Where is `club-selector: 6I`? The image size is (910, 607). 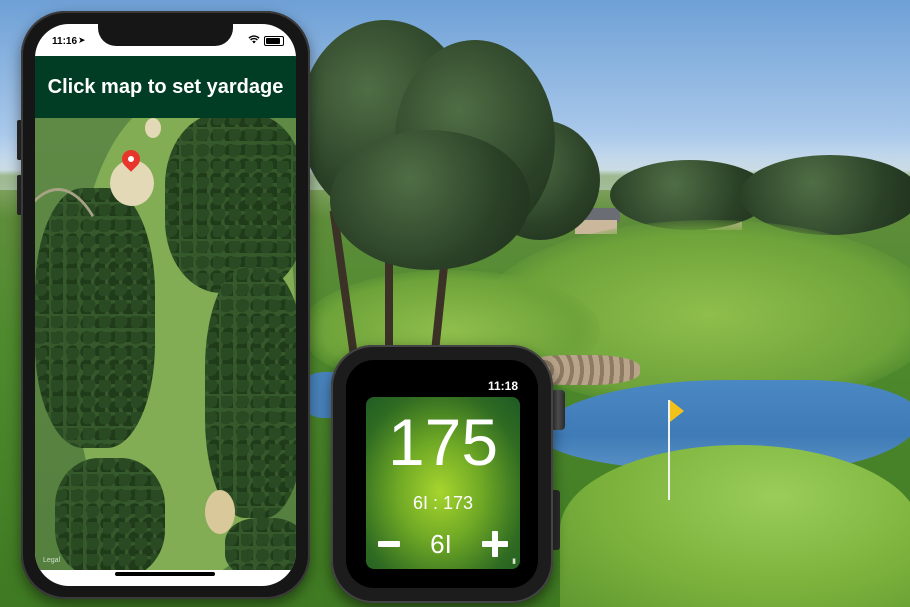 club-selector: 6I is located at coordinates (443, 544).